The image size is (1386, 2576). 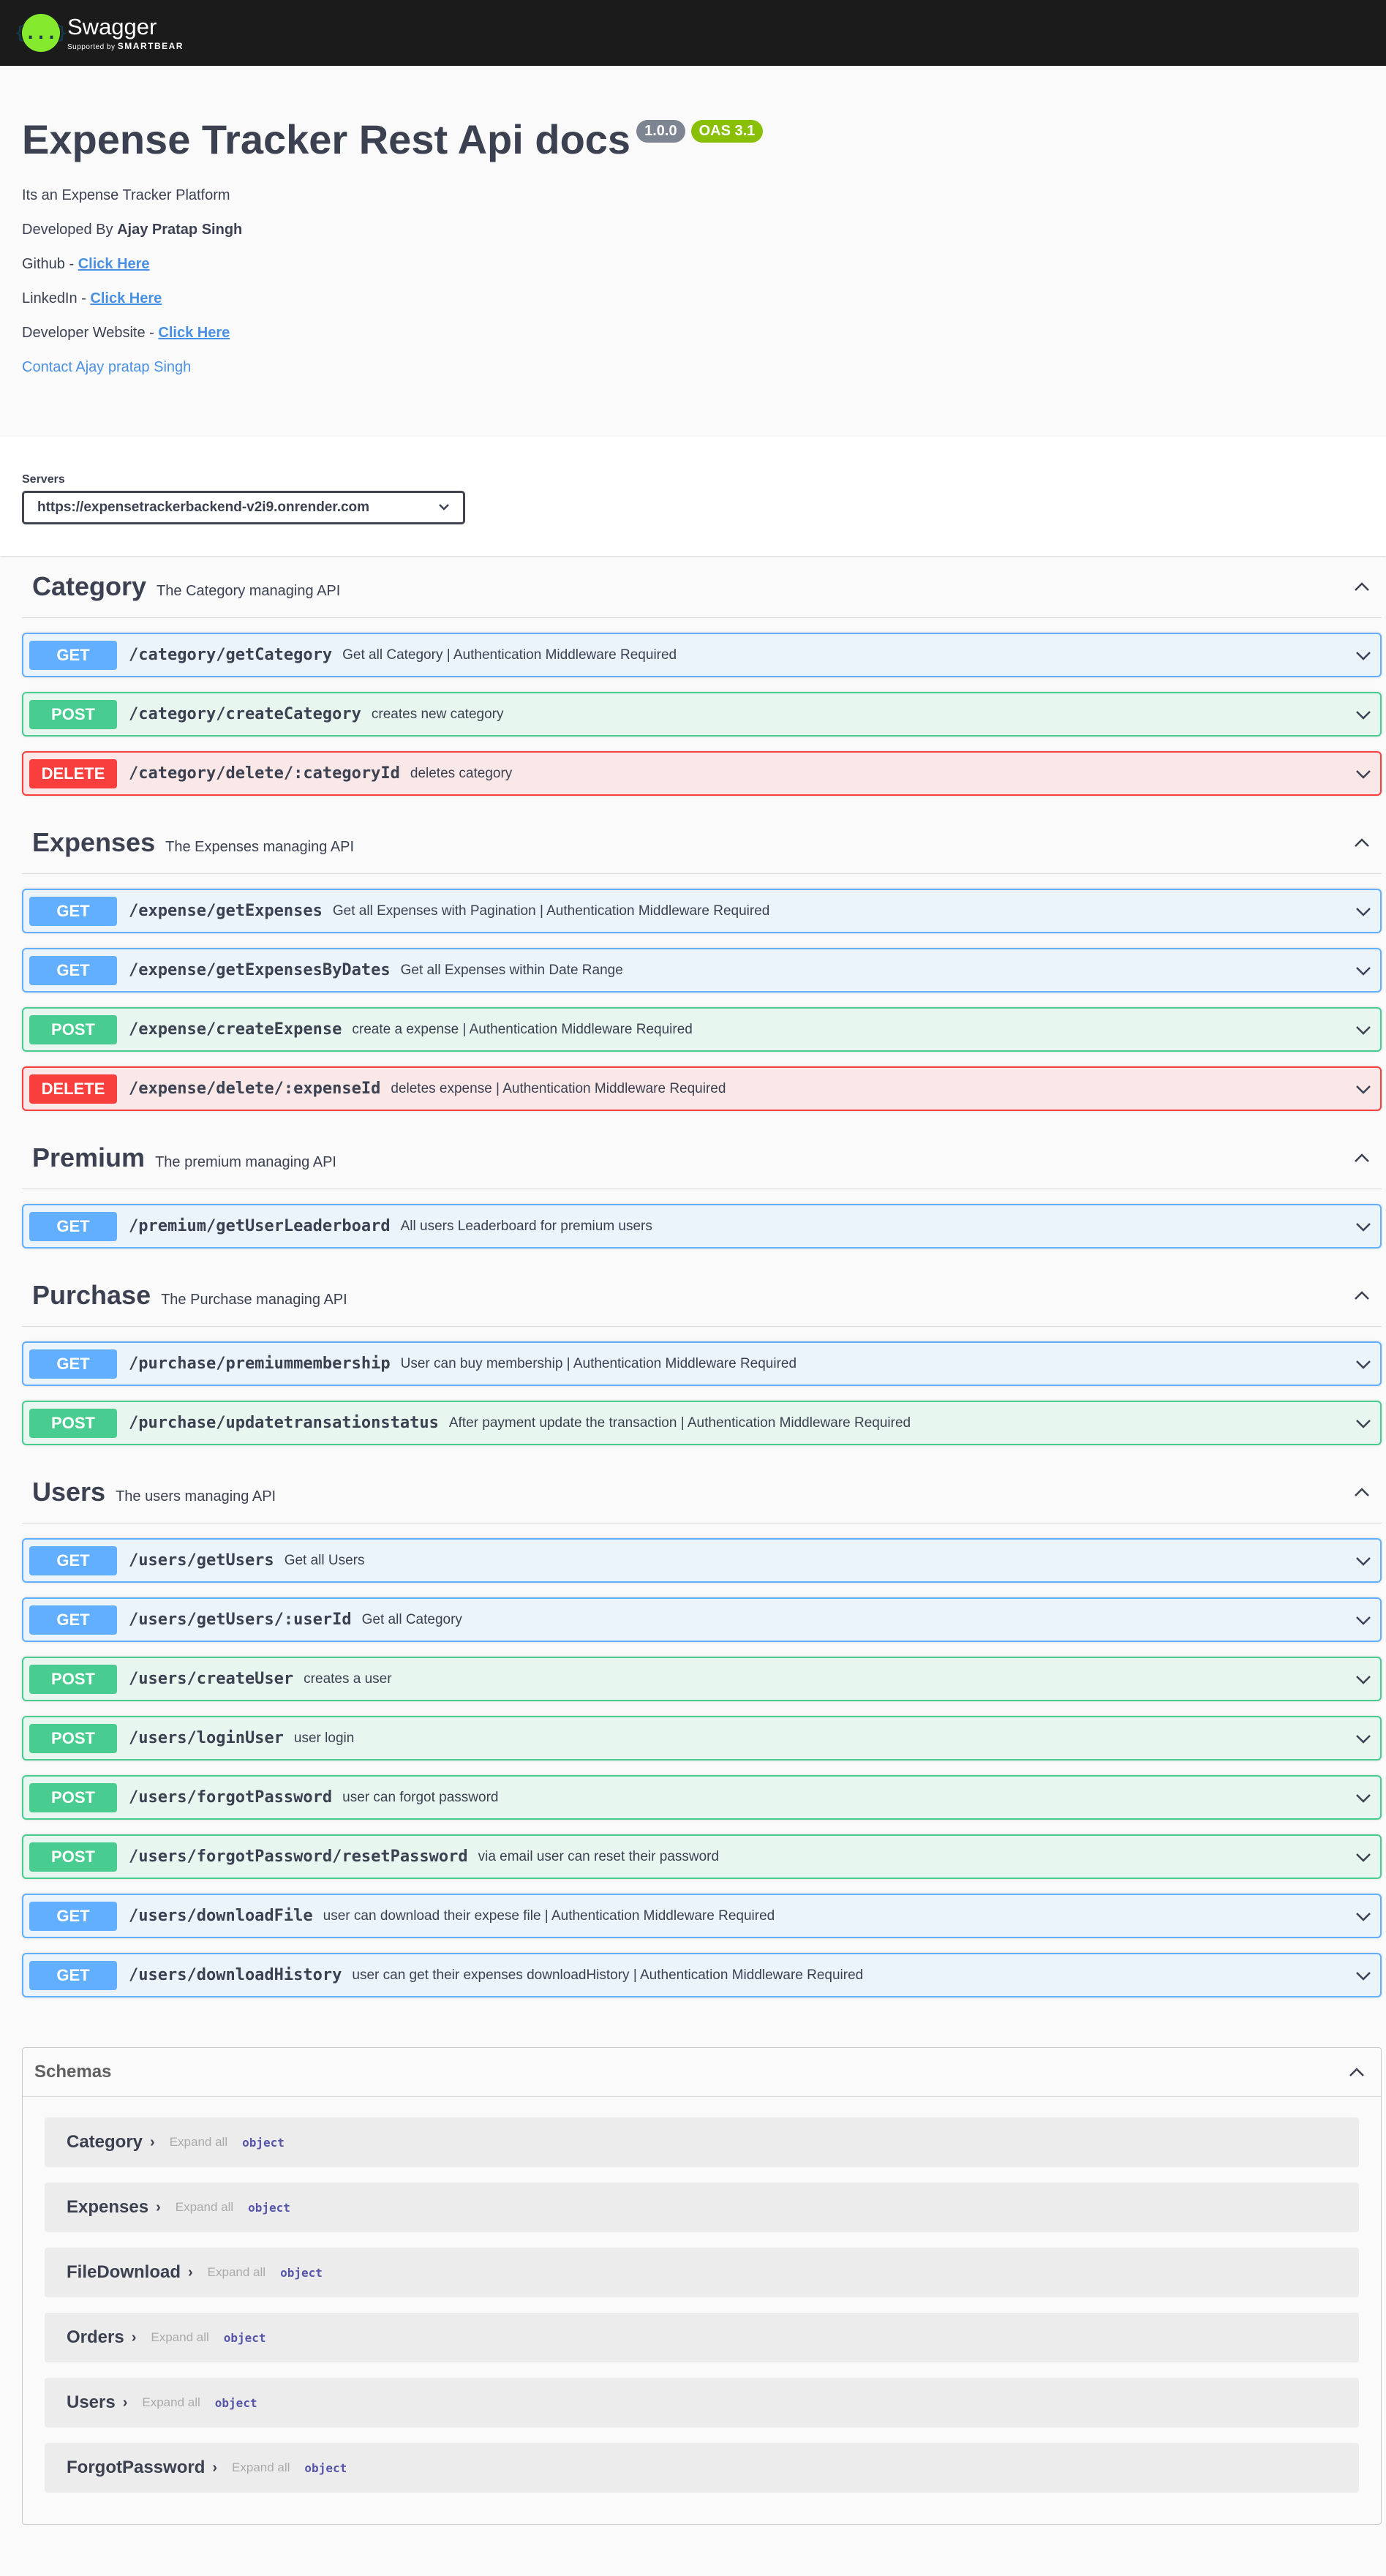 I want to click on schemas-header: Schemas, so click(x=702, y=2072).